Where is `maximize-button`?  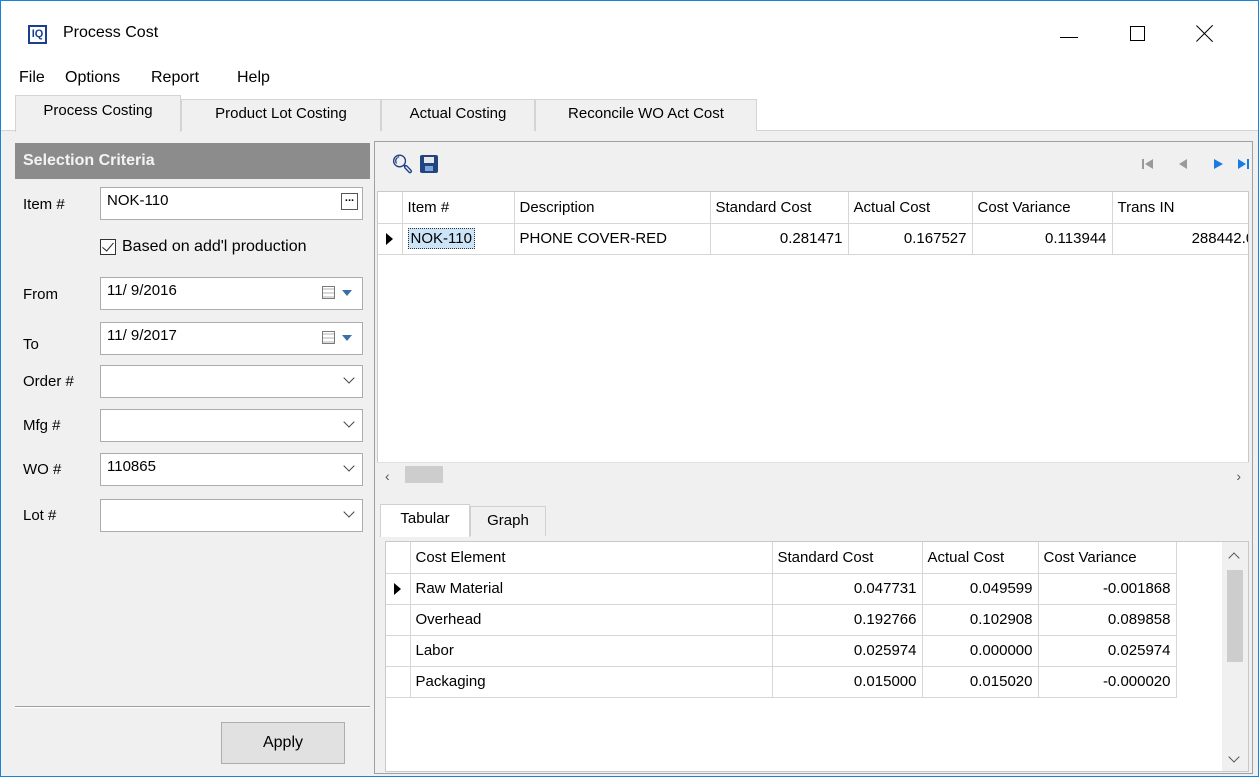
maximize-button is located at coordinates (1137, 33).